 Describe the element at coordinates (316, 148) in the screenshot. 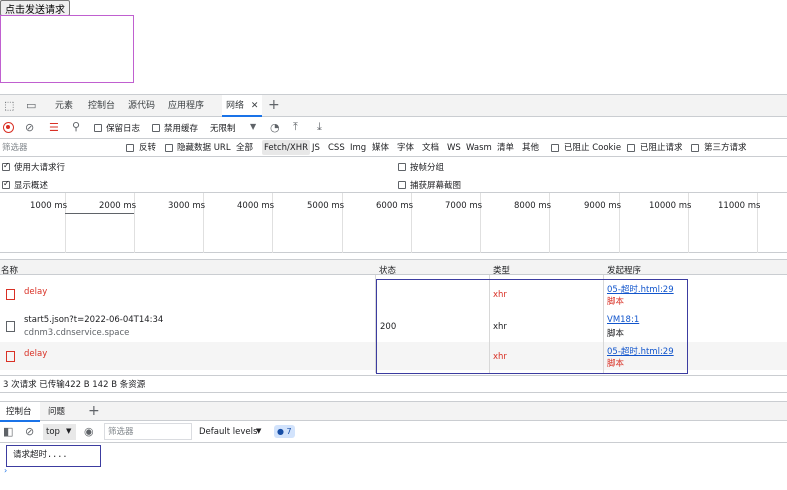

I see `filter-js: JS` at that location.